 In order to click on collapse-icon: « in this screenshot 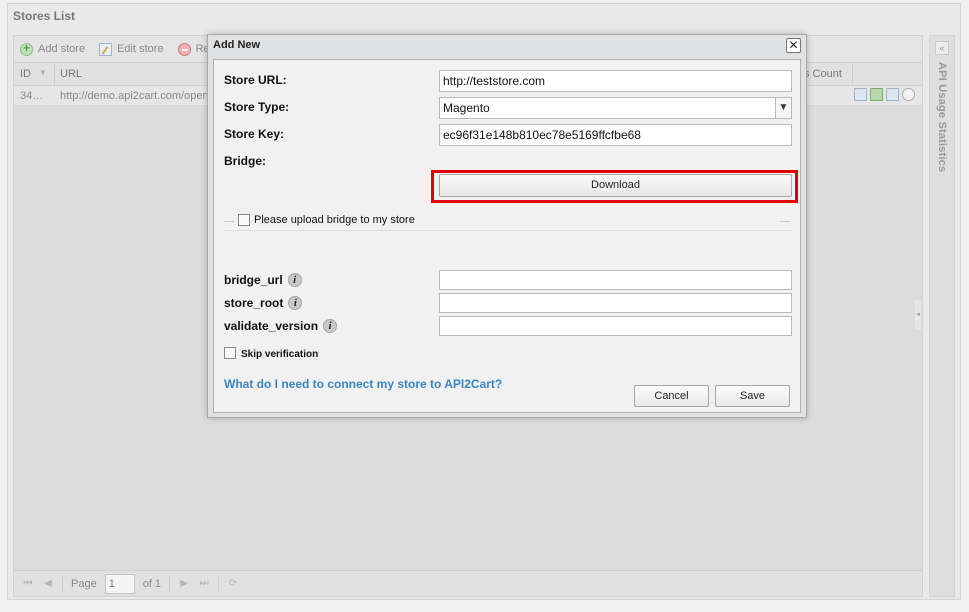, I will do `click(942, 48)`.